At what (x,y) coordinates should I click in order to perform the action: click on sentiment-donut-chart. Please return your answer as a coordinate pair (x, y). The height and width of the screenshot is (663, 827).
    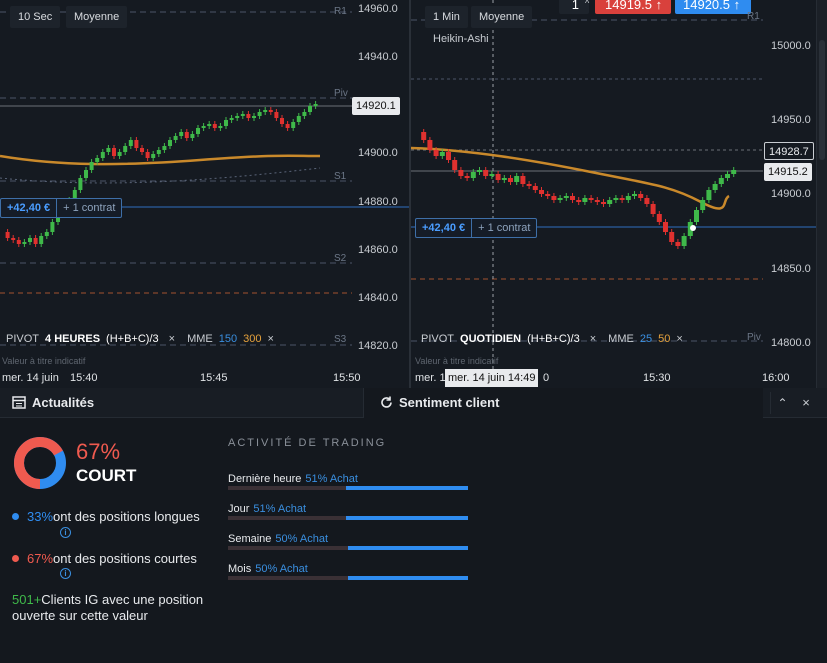
    Looking at the image, I should click on (40, 463).